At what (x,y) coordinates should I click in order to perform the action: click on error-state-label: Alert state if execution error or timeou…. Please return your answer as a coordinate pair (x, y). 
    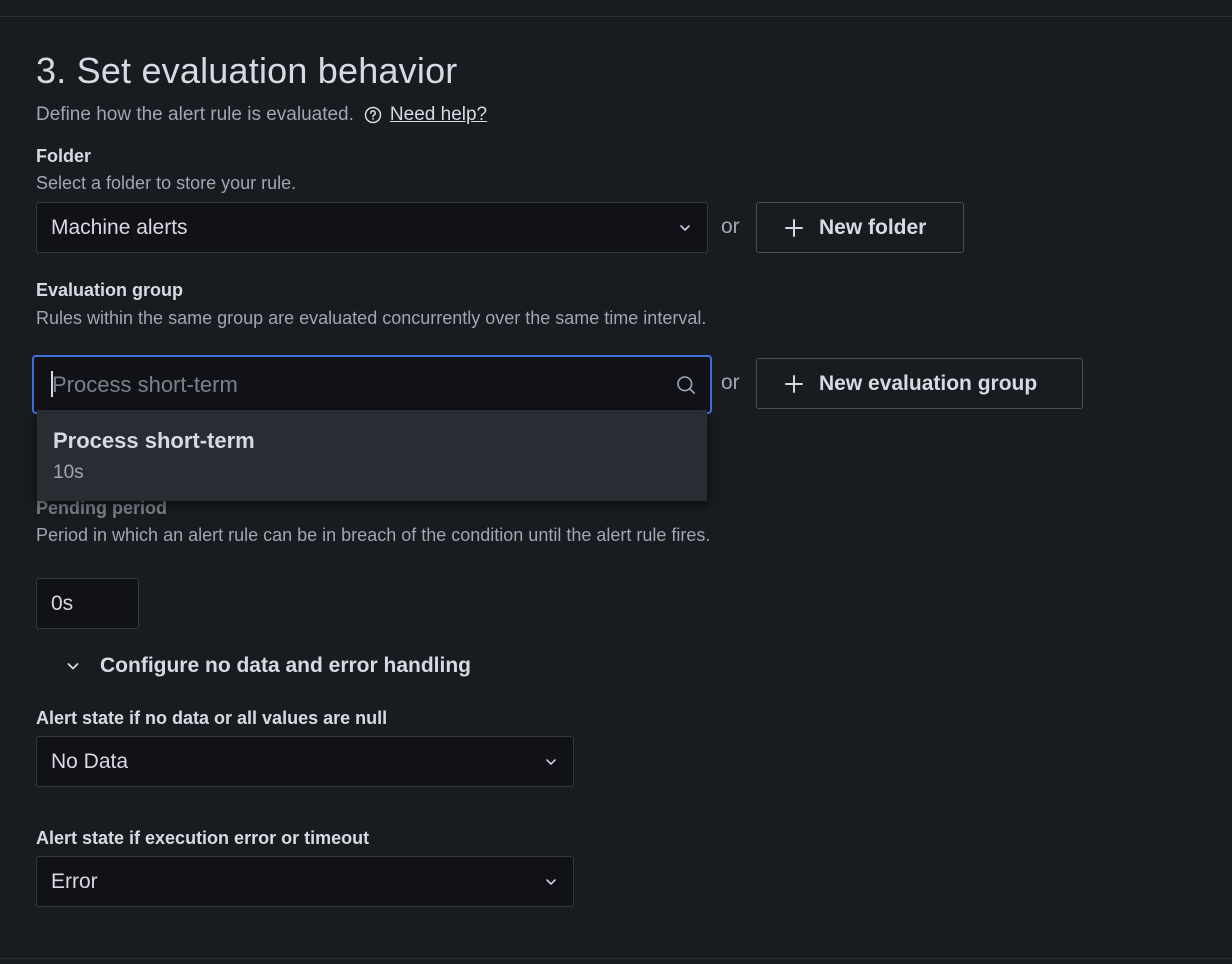
    Looking at the image, I should click on (203, 838).